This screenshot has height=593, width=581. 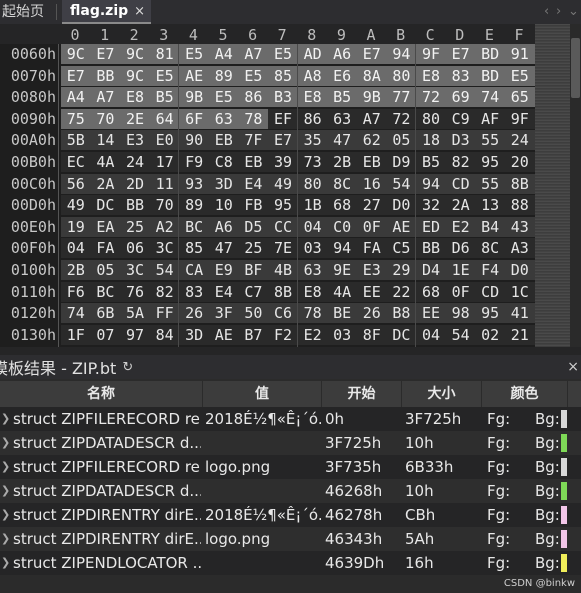 What do you see at coordinates (76, 334) in the screenshot?
I see `hex-byte: 1F` at bounding box center [76, 334].